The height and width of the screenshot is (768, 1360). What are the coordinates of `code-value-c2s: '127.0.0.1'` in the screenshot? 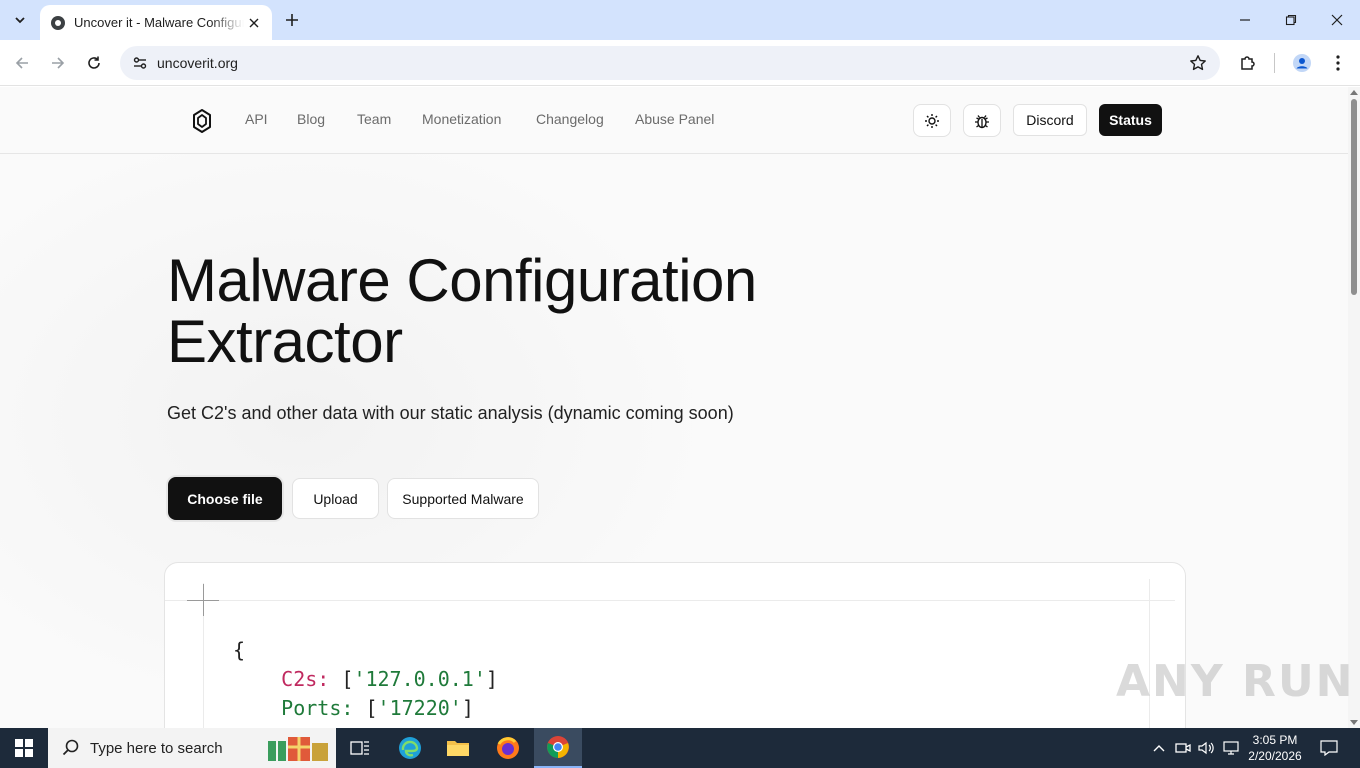 It's located at (419, 679).